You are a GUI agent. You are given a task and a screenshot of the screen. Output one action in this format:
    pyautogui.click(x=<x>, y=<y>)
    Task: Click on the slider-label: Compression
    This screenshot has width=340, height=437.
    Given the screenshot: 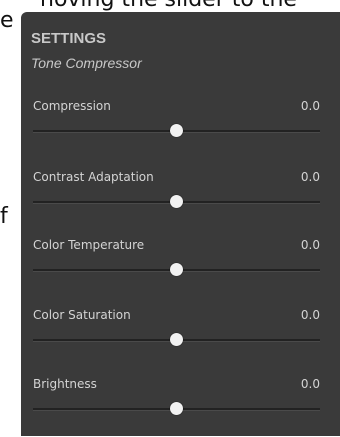 What is the action you would take?
    pyautogui.click(x=72, y=106)
    